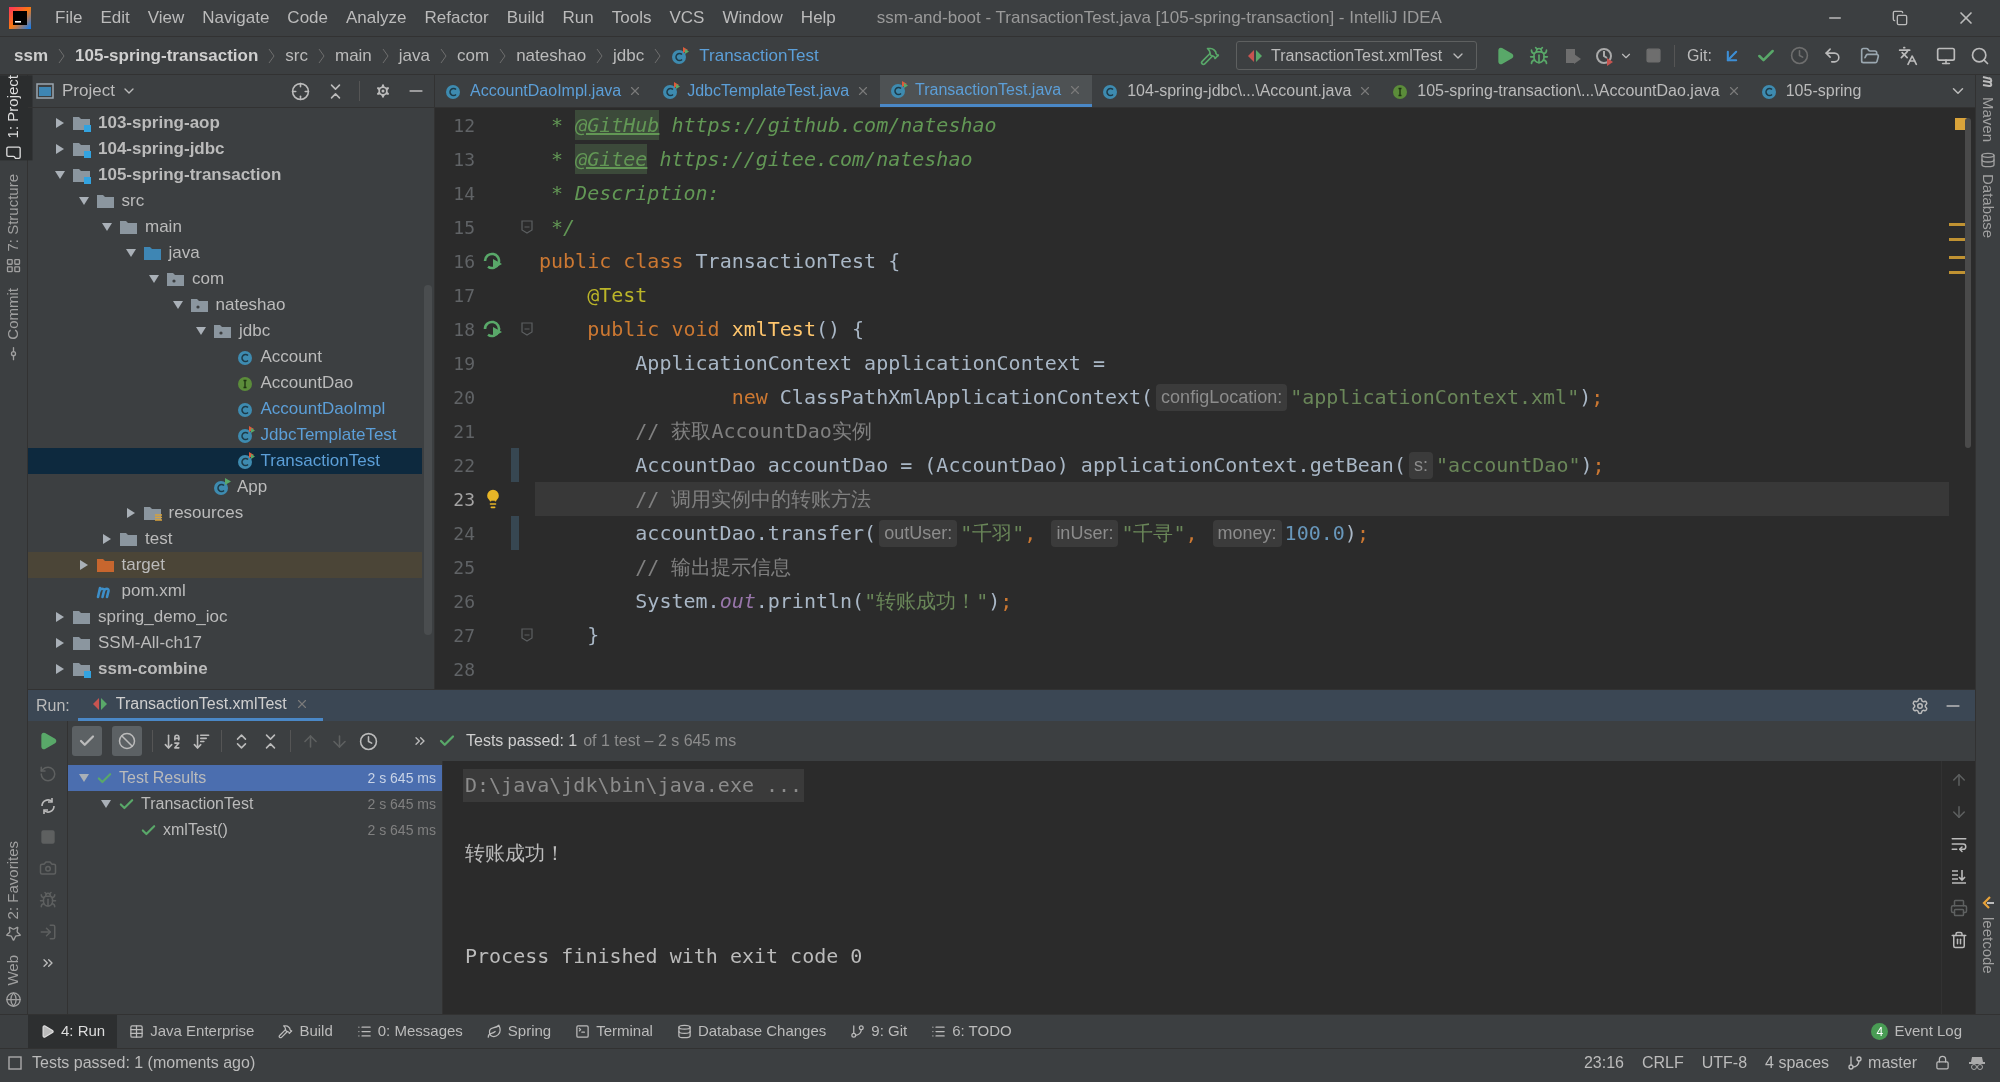 The height and width of the screenshot is (1082, 2000). I want to click on caret-position: 23:16, so click(1603, 1062).